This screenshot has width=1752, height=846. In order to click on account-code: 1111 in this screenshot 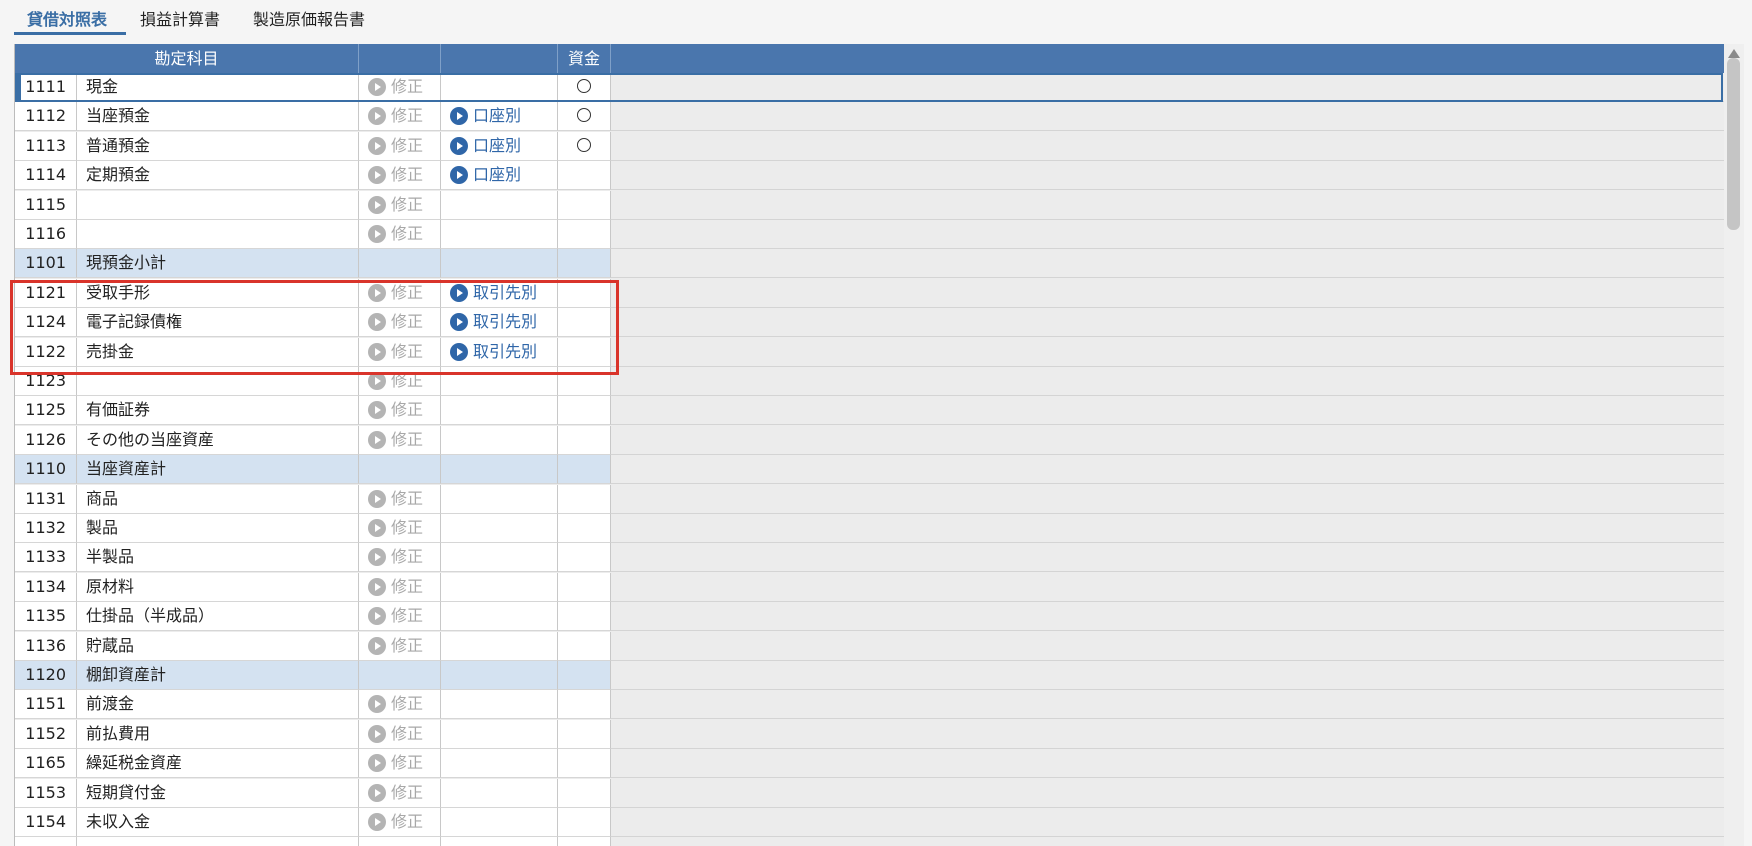, I will do `click(46, 87)`.